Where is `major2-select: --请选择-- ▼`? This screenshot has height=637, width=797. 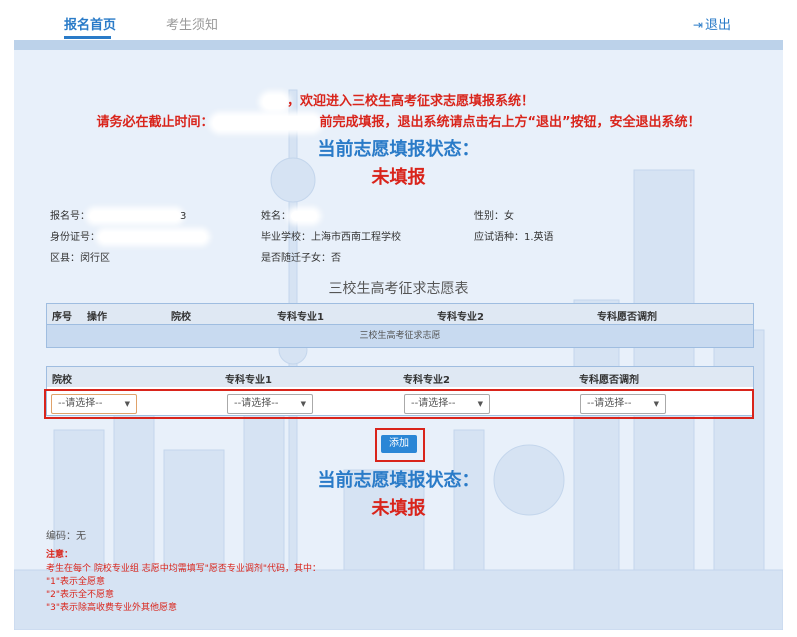
major2-select: --请选择-- ▼ is located at coordinates (447, 404).